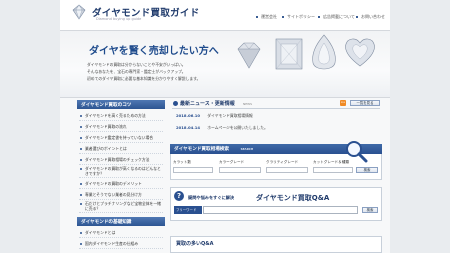 The image size is (450, 253). I want to click on search-label-carat: カラット数, so click(182, 162).